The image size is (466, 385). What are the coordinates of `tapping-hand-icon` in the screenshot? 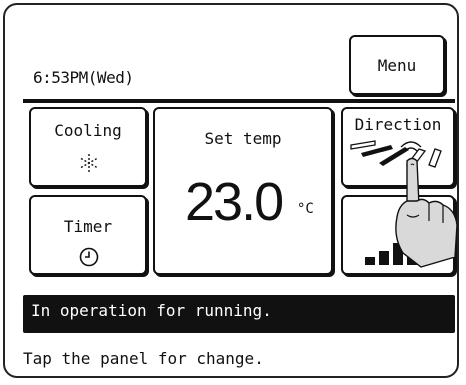 It's located at (426, 204).